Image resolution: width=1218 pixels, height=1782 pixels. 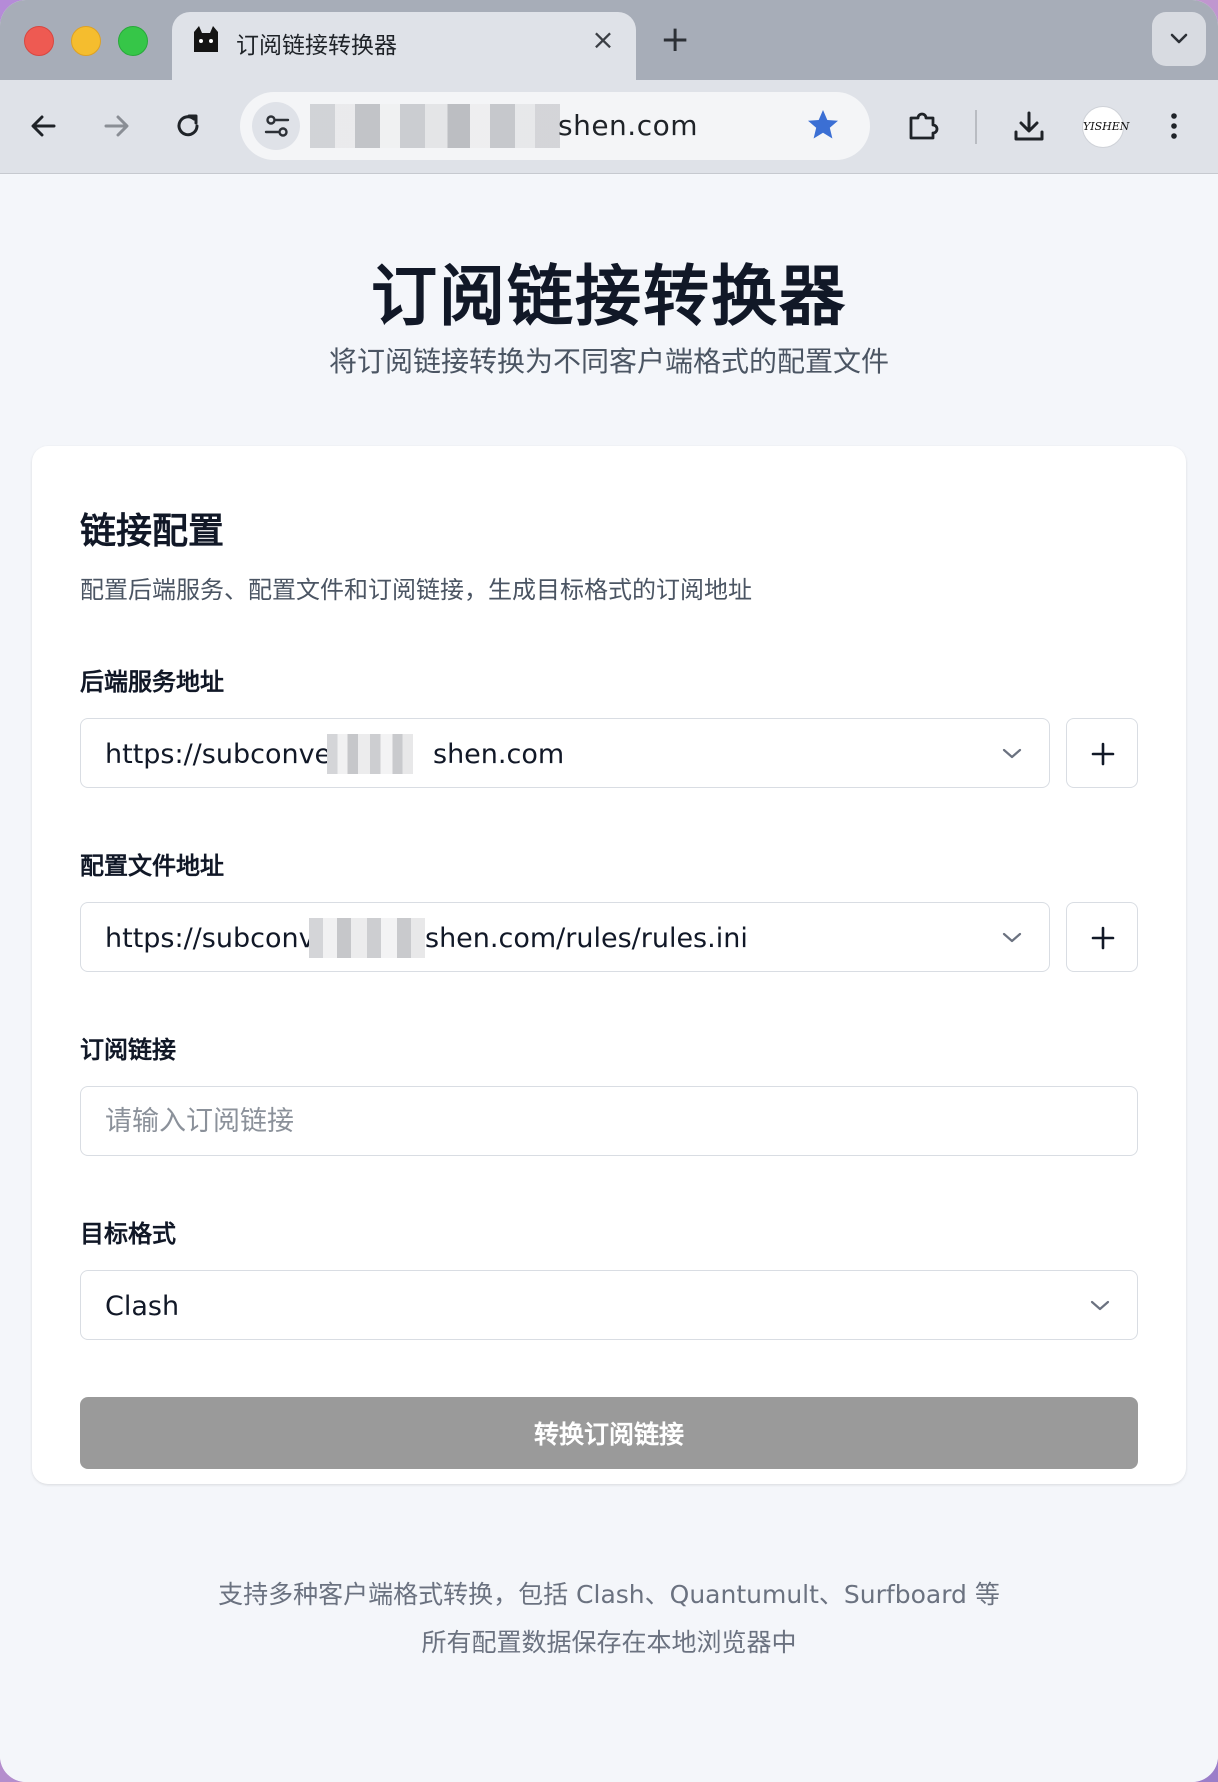 I want to click on tab-strip: 订阅链接转换器 × +, so click(x=609, y=40).